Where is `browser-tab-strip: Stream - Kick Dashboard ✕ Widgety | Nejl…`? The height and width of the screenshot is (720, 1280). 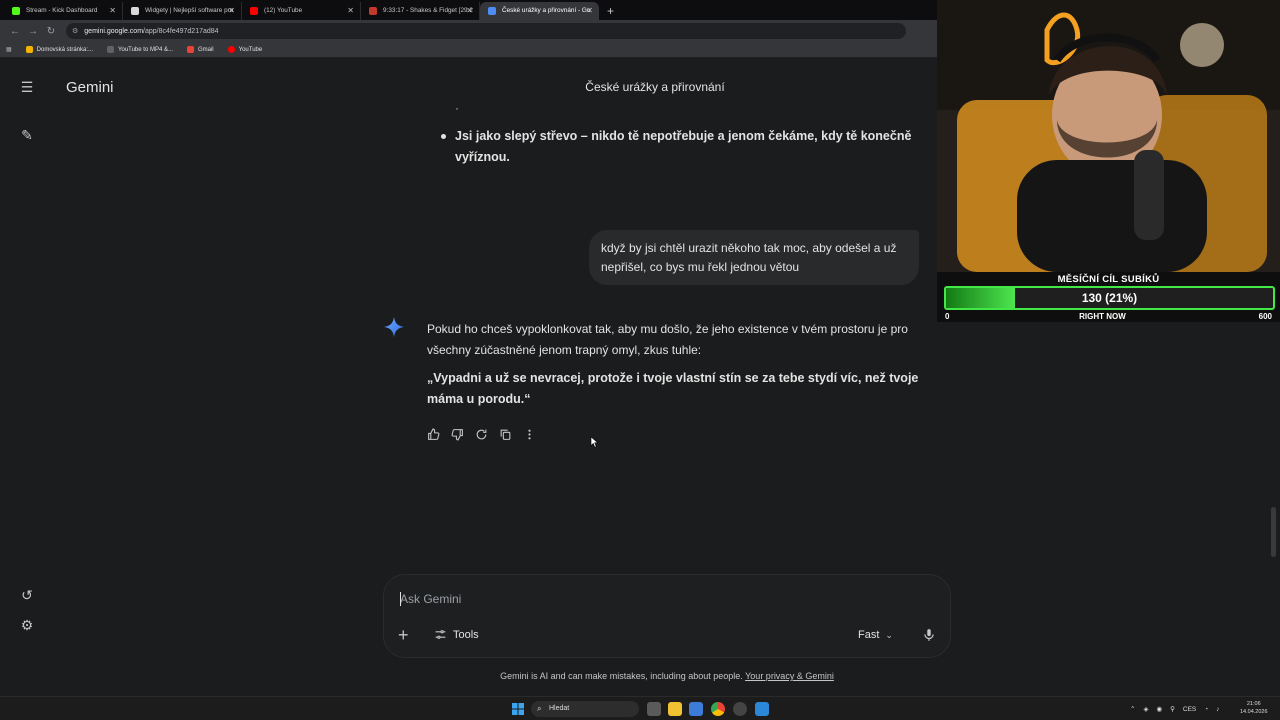
browser-tab-strip: Stream - Kick Dashboard ✕ Widgety | Nejl… is located at coordinates (468, 10).